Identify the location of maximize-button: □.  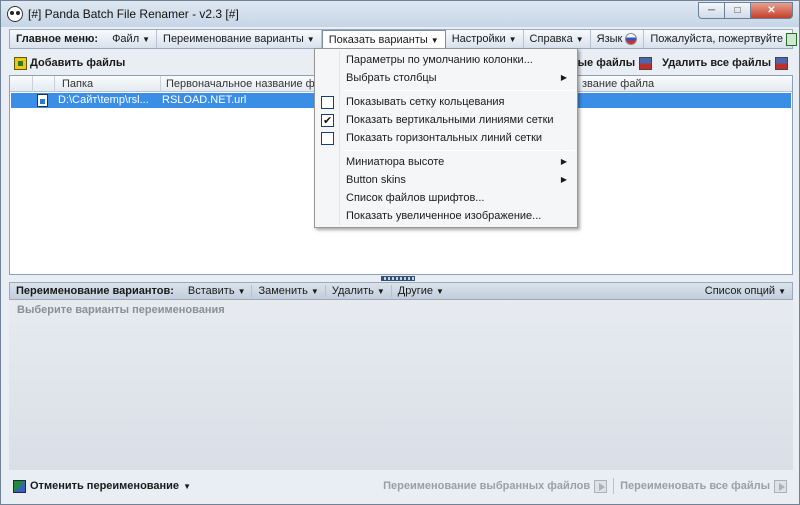
(737, 10).